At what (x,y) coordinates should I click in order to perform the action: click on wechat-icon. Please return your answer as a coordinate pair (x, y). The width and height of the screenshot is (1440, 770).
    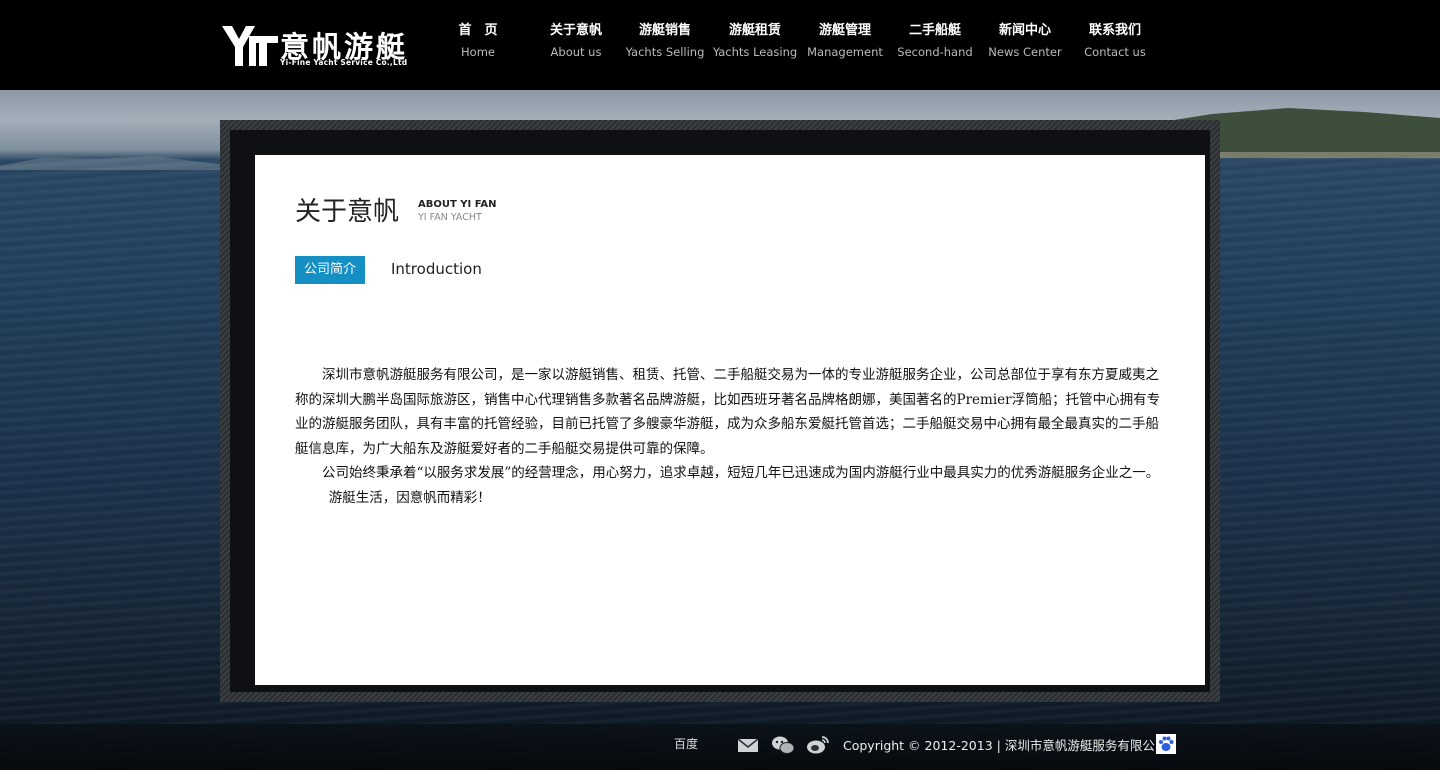
    Looking at the image, I should click on (783, 745).